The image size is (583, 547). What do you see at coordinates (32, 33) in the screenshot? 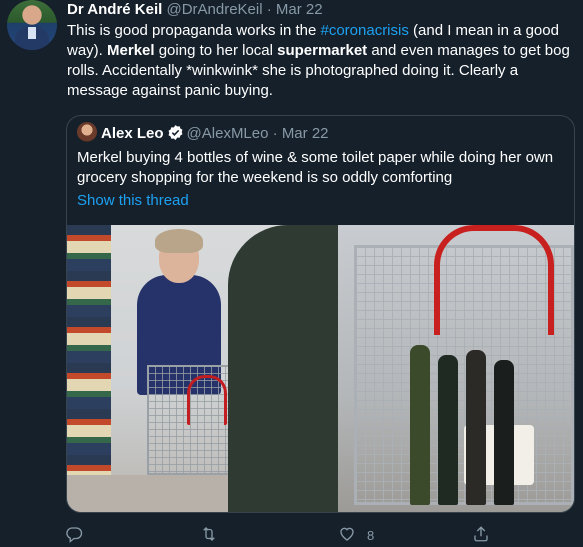
I see `avatar-shirt` at bounding box center [32, 33].